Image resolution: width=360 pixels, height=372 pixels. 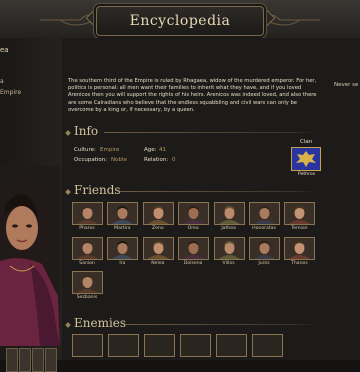 I want to click on friend-card: Dolsena, so click(x=194, y=252).